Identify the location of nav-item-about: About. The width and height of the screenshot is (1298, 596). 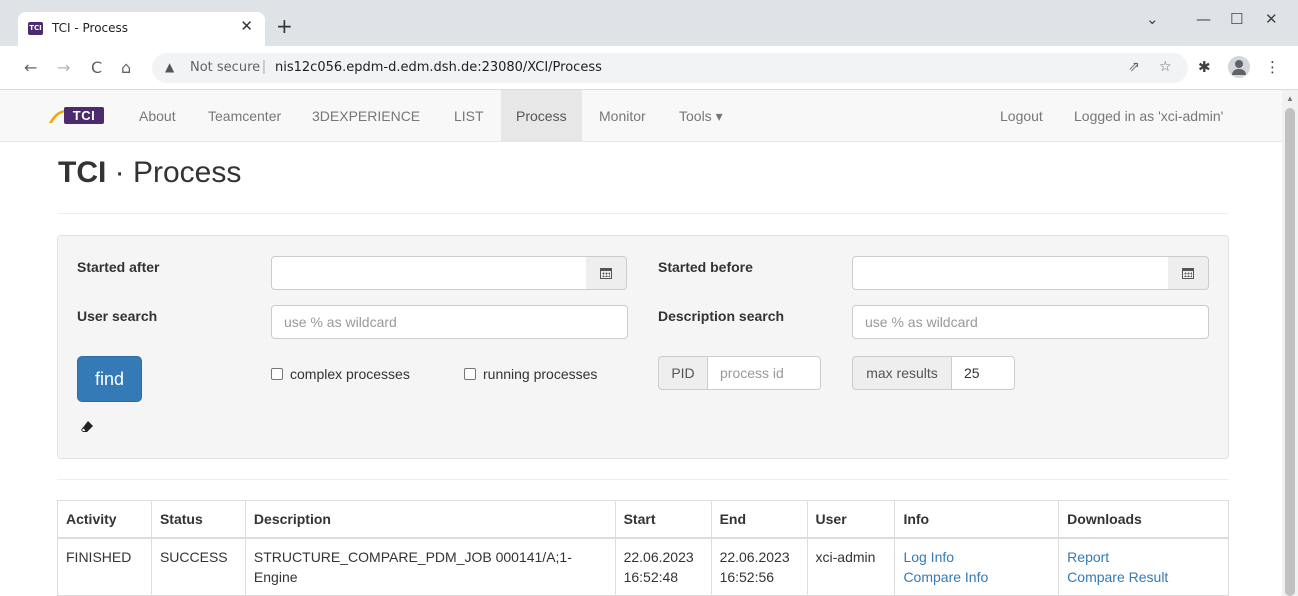
(157, 116).